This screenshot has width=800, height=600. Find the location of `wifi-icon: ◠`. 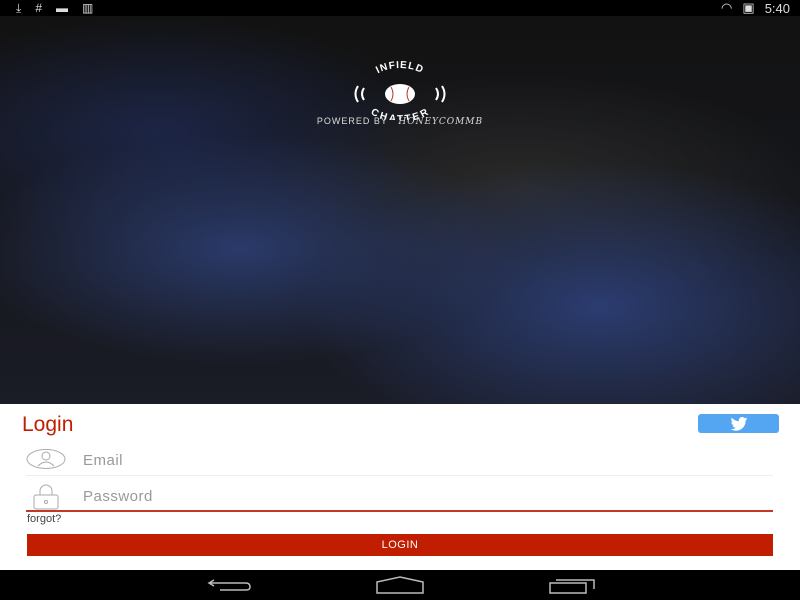

wifi-icon: ◠ is located at coordinates (727, 7).